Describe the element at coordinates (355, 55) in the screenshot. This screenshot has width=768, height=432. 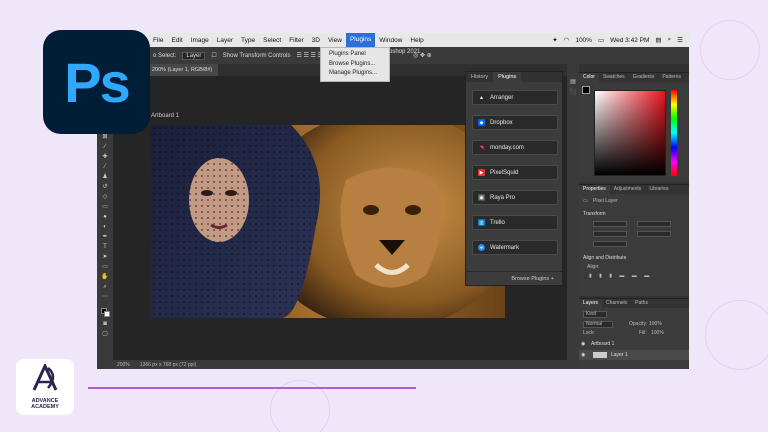
I see `menu-item-plugins-panel: Plugins Panel` at that location.